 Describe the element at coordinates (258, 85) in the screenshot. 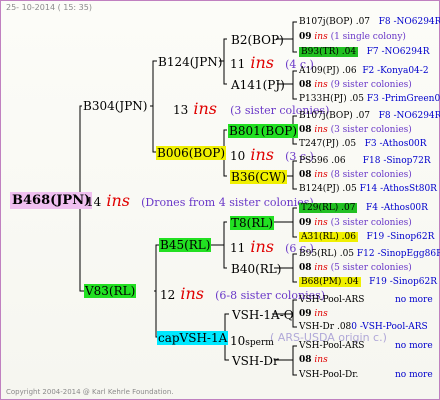

I see `node-ppm: A141(PJ)` at that location.